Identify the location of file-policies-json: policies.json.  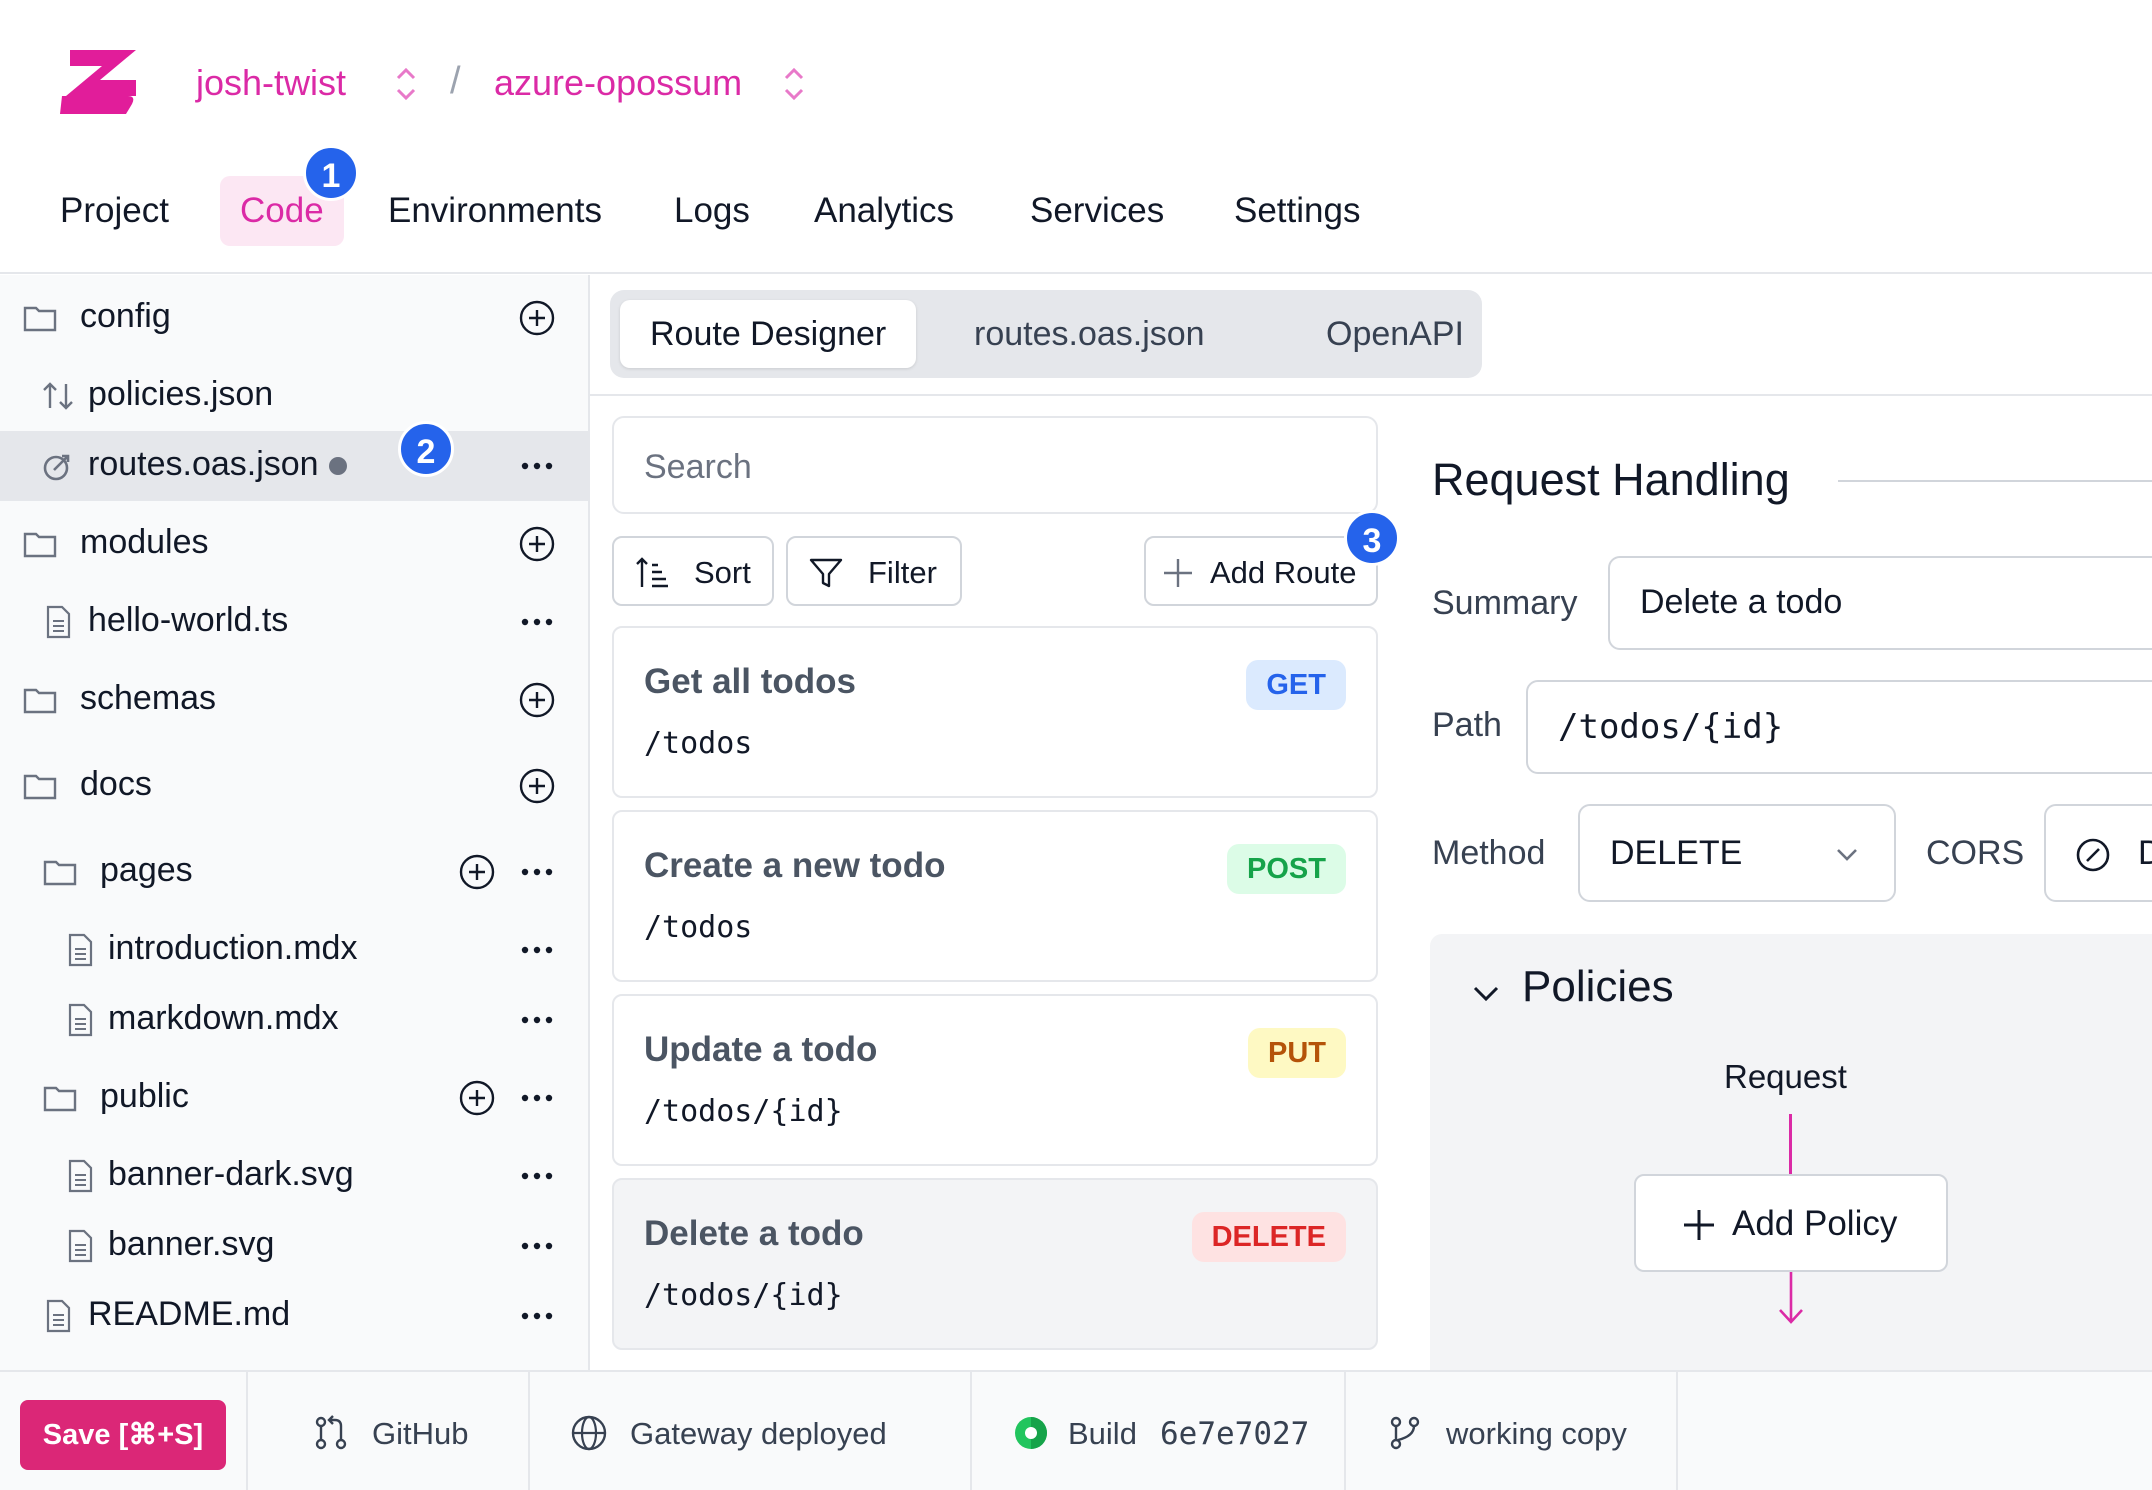
(294, 396).